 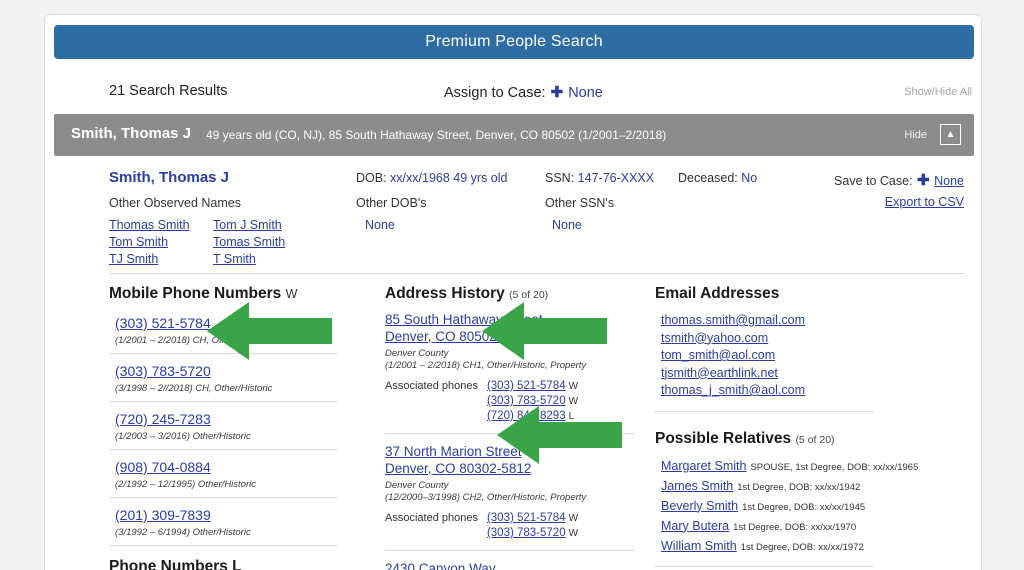 What do you see at coordinates (526, 416) in the screenshot?
I see `associated-phone-number: (720) 849-8293` at bounding box center [526, 416].